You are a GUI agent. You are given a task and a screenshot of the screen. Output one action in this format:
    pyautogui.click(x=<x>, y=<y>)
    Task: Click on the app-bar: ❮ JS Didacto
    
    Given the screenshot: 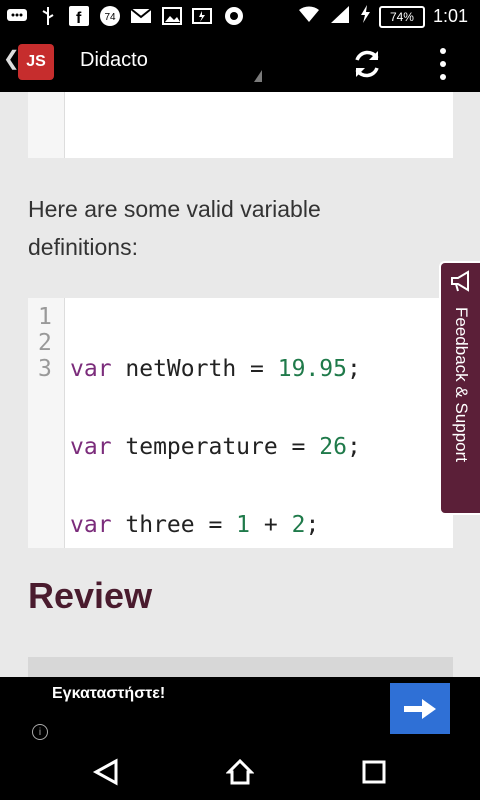 What is the action you would take?
    pyautogui.click(x=240, y=62)
    